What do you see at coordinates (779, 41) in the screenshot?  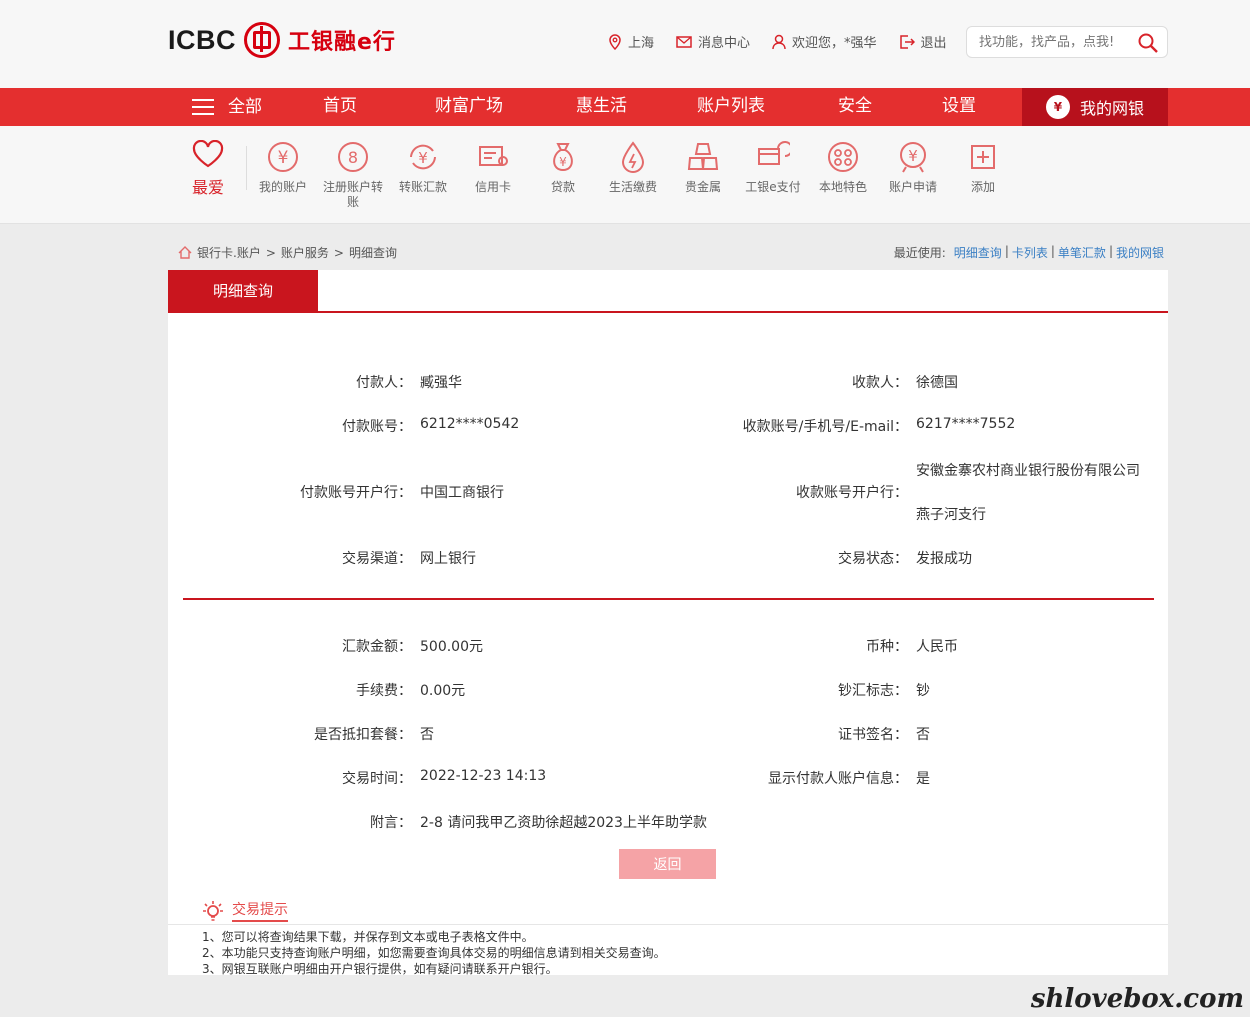 I see `user-icon` at bounding box center [779, 41].